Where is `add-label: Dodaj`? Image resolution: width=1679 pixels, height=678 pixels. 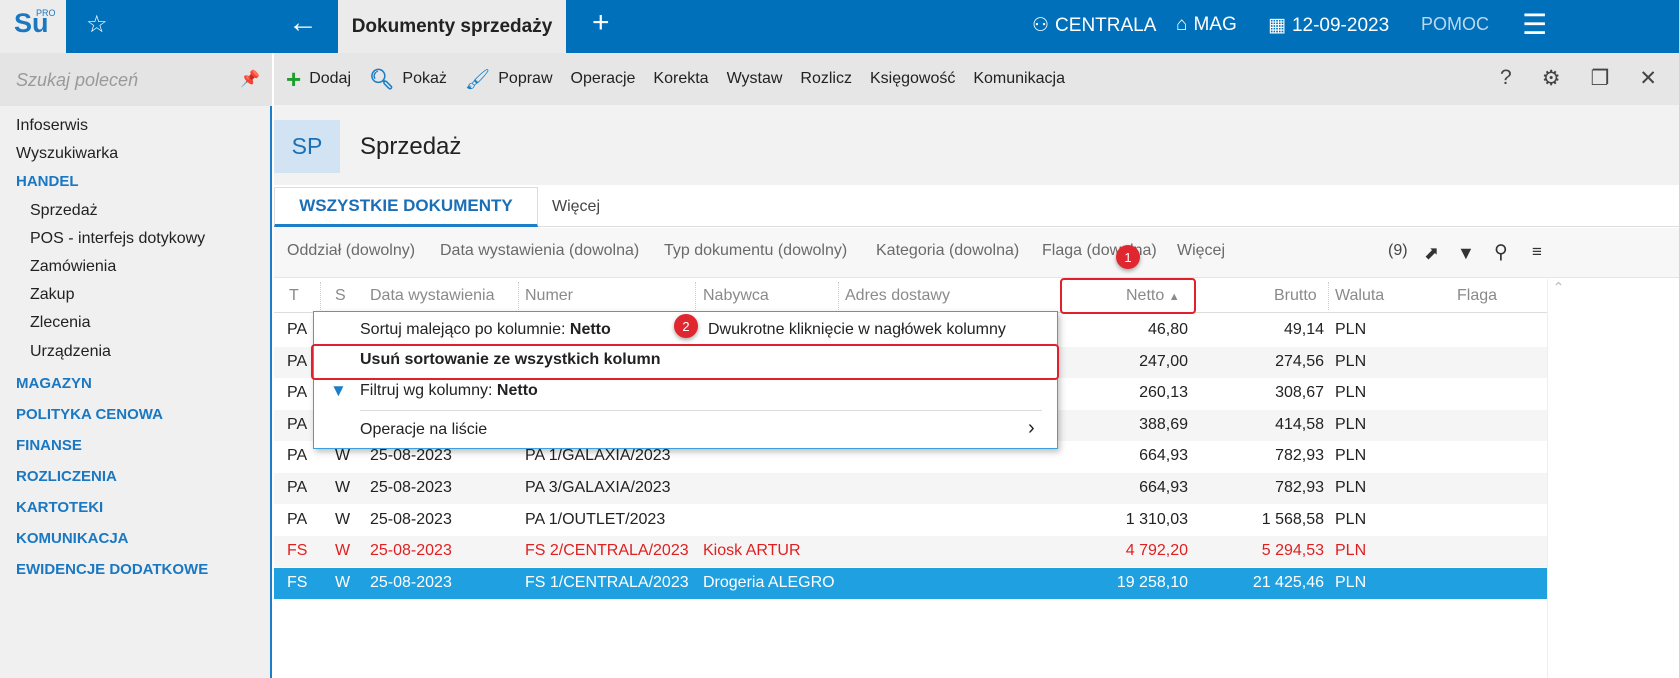 add-label: Dodaj is located at coordinates (330, 78).